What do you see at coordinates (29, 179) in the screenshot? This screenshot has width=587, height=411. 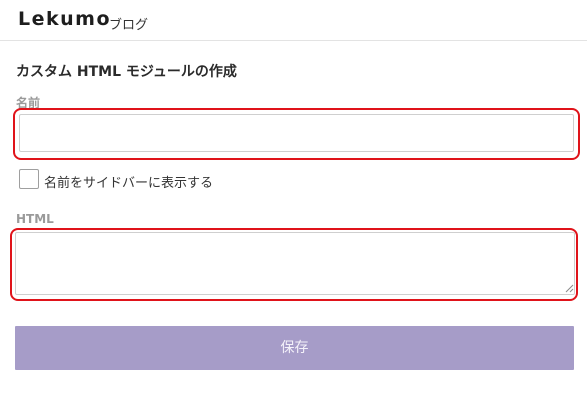 I see `show-name-checkbox` at bounding box center [29, 179].